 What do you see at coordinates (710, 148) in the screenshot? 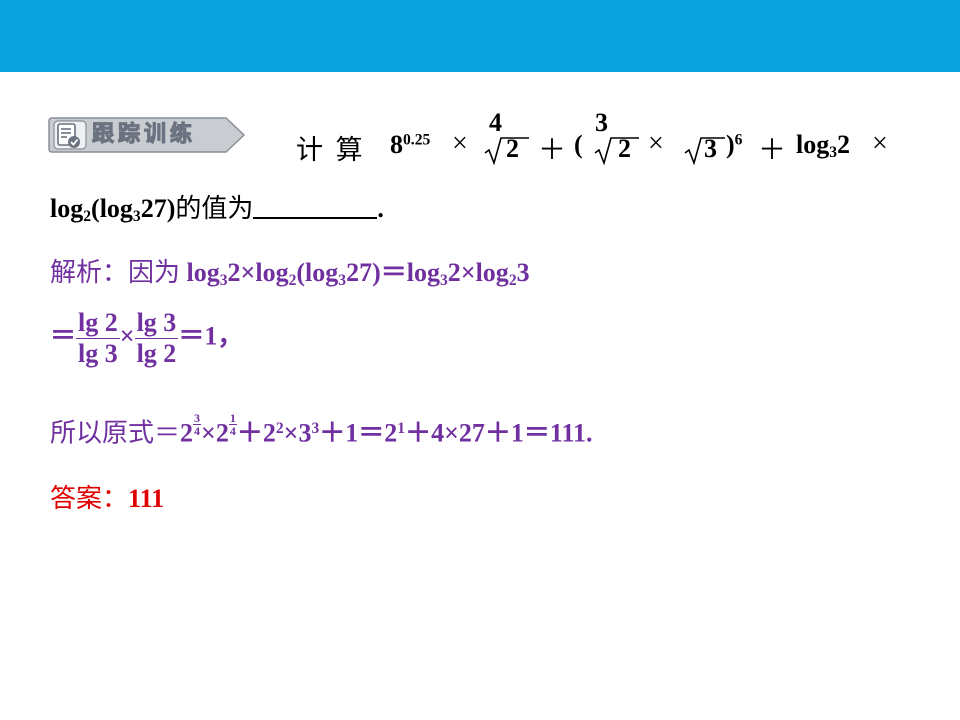
I see `sqrt-value: 3` at bounding box center [710, 148].